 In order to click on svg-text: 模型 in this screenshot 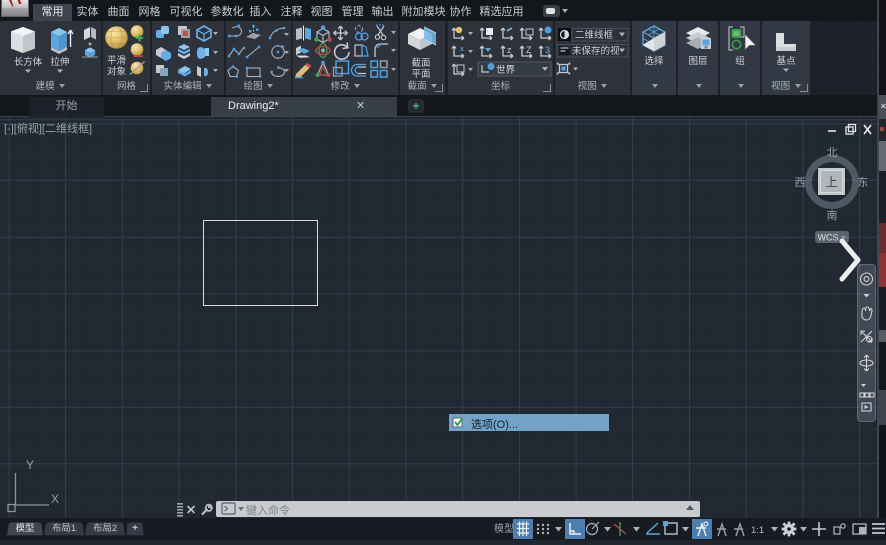, I will do `click(504, 528)`.